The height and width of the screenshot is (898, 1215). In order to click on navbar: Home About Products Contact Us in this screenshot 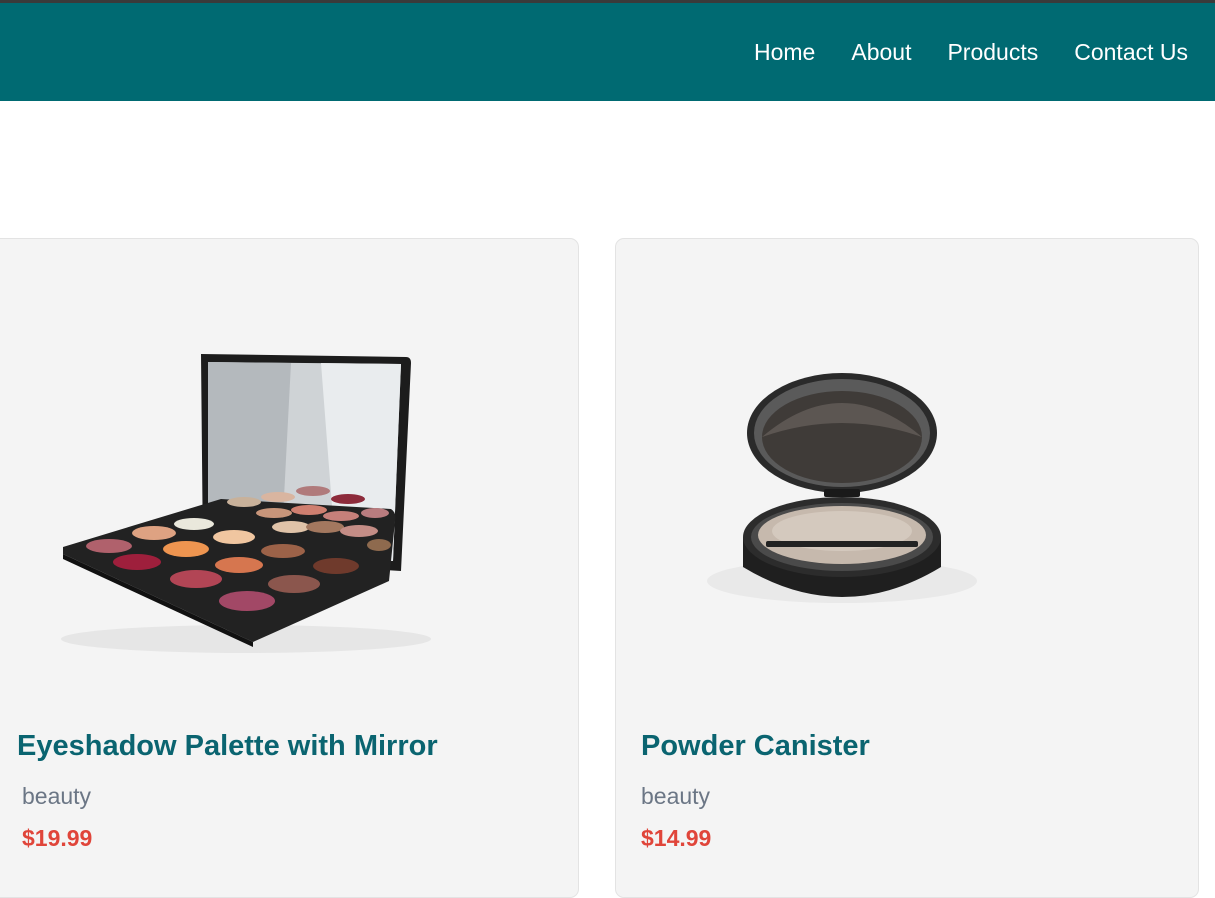, I will do `click(607, 52)`.